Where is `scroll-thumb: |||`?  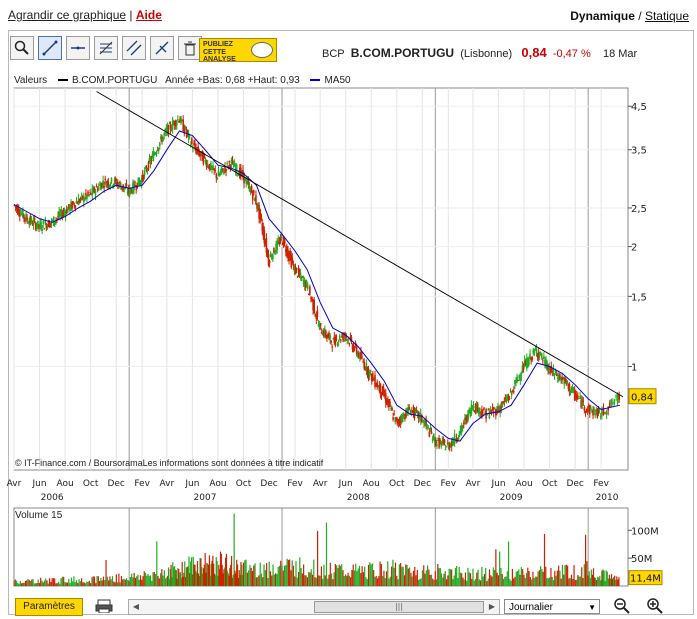
scroll-thumb: ||| is located at coordinates (399, 607).